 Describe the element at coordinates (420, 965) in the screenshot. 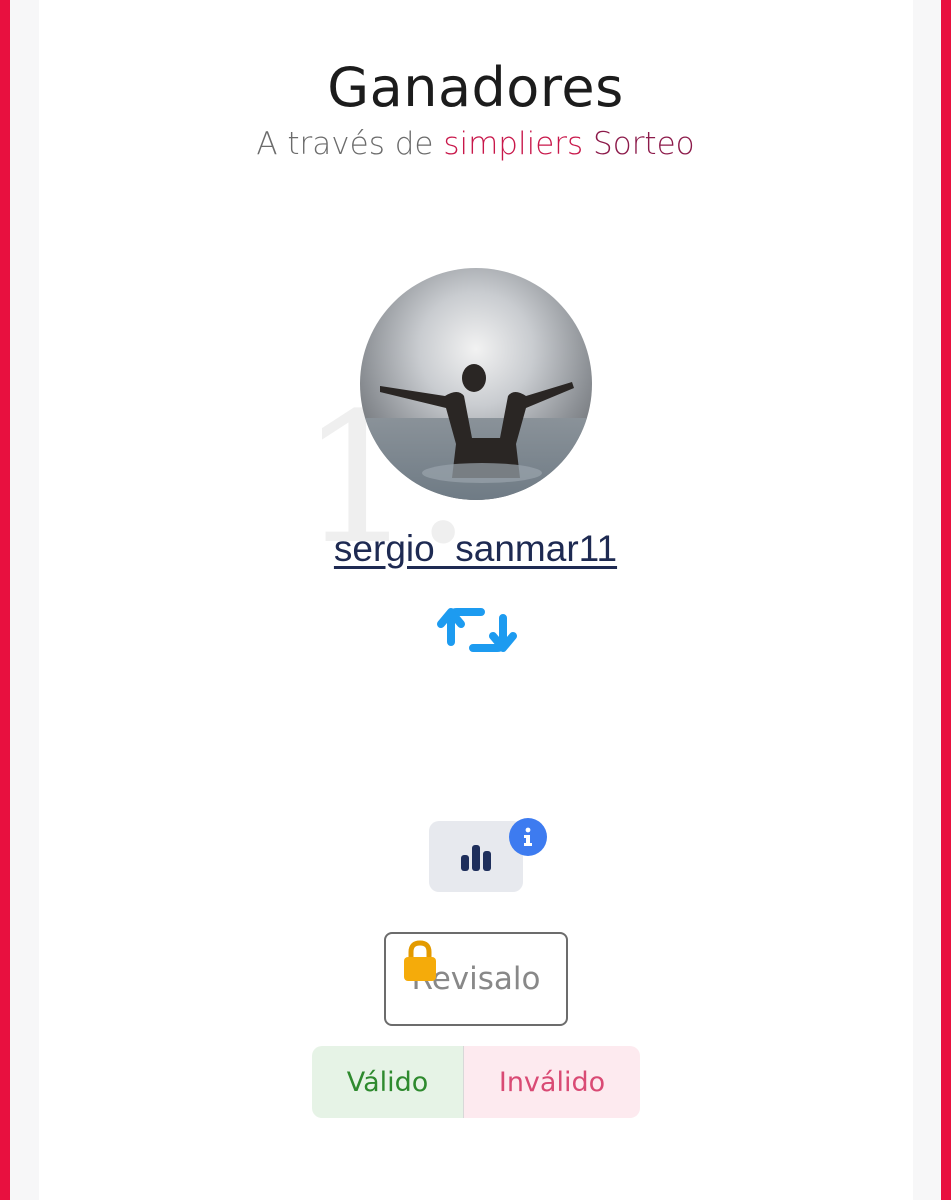

I see `lock-icon` at that location.